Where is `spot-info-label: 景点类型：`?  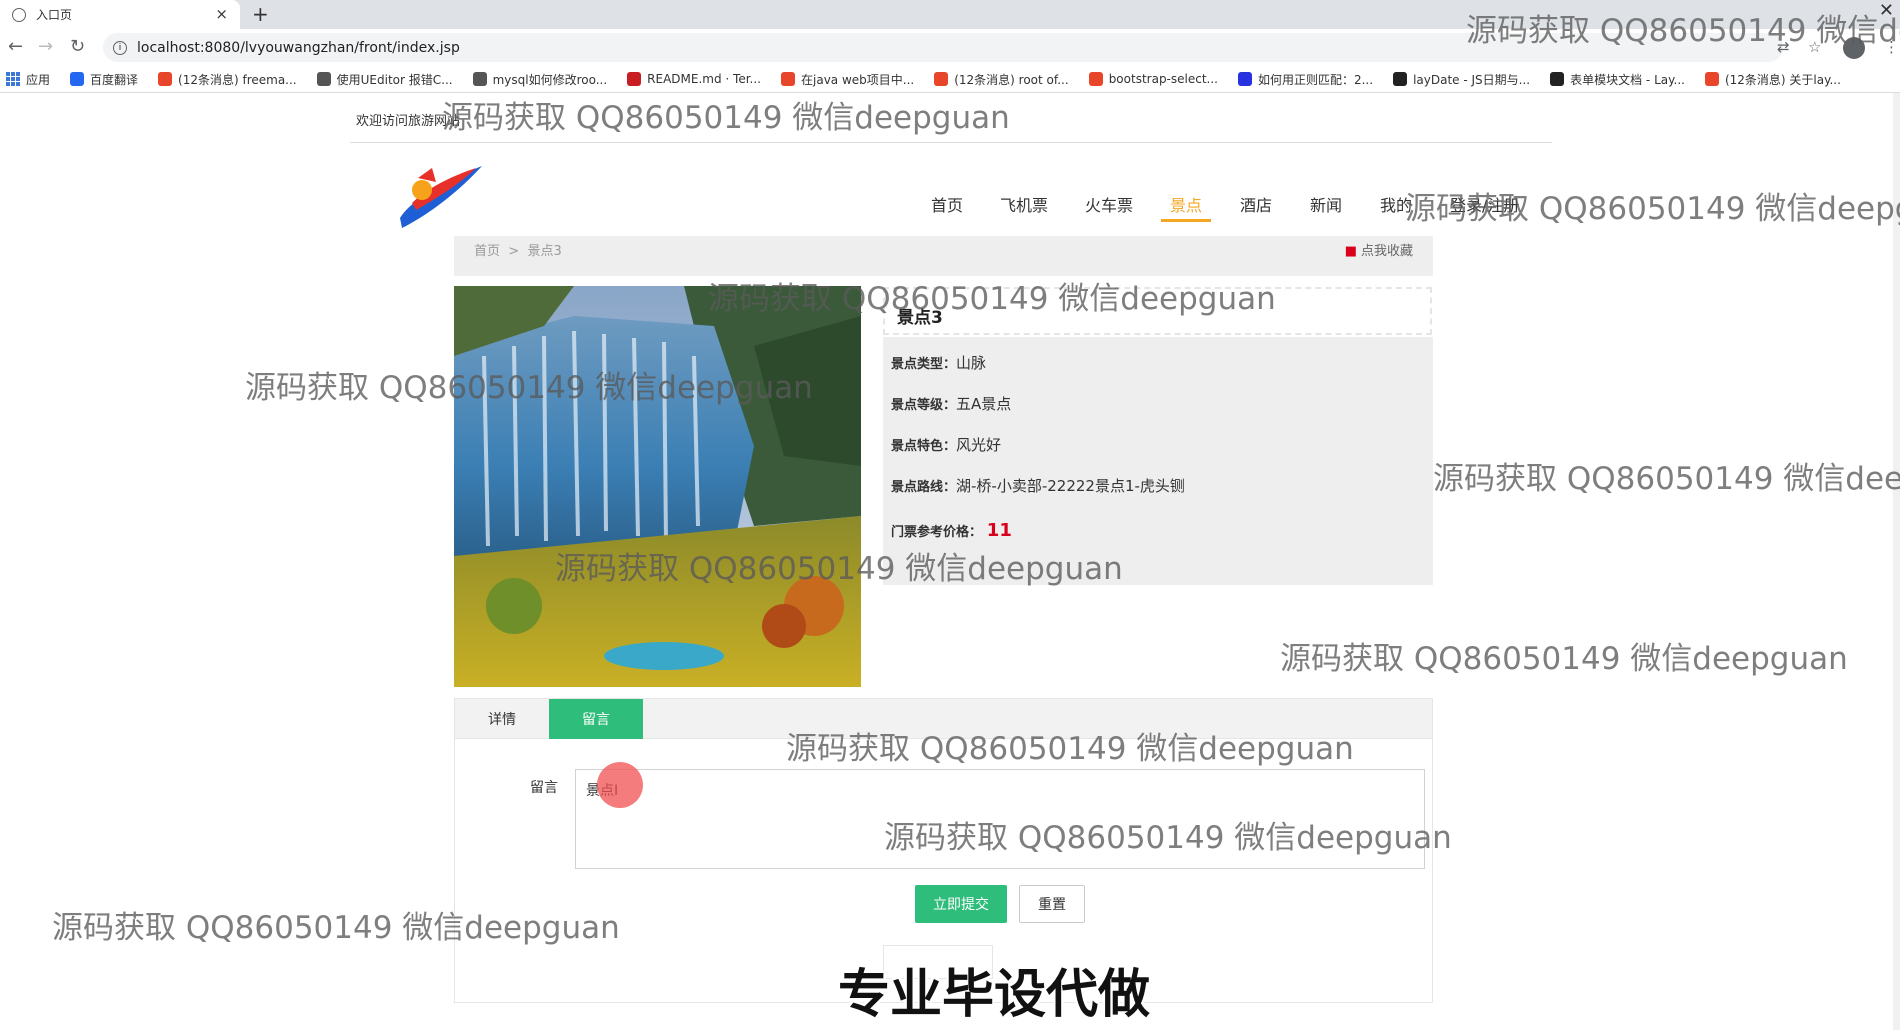
spot-info-label: 景点类型： is located at coordinates (924, 364).